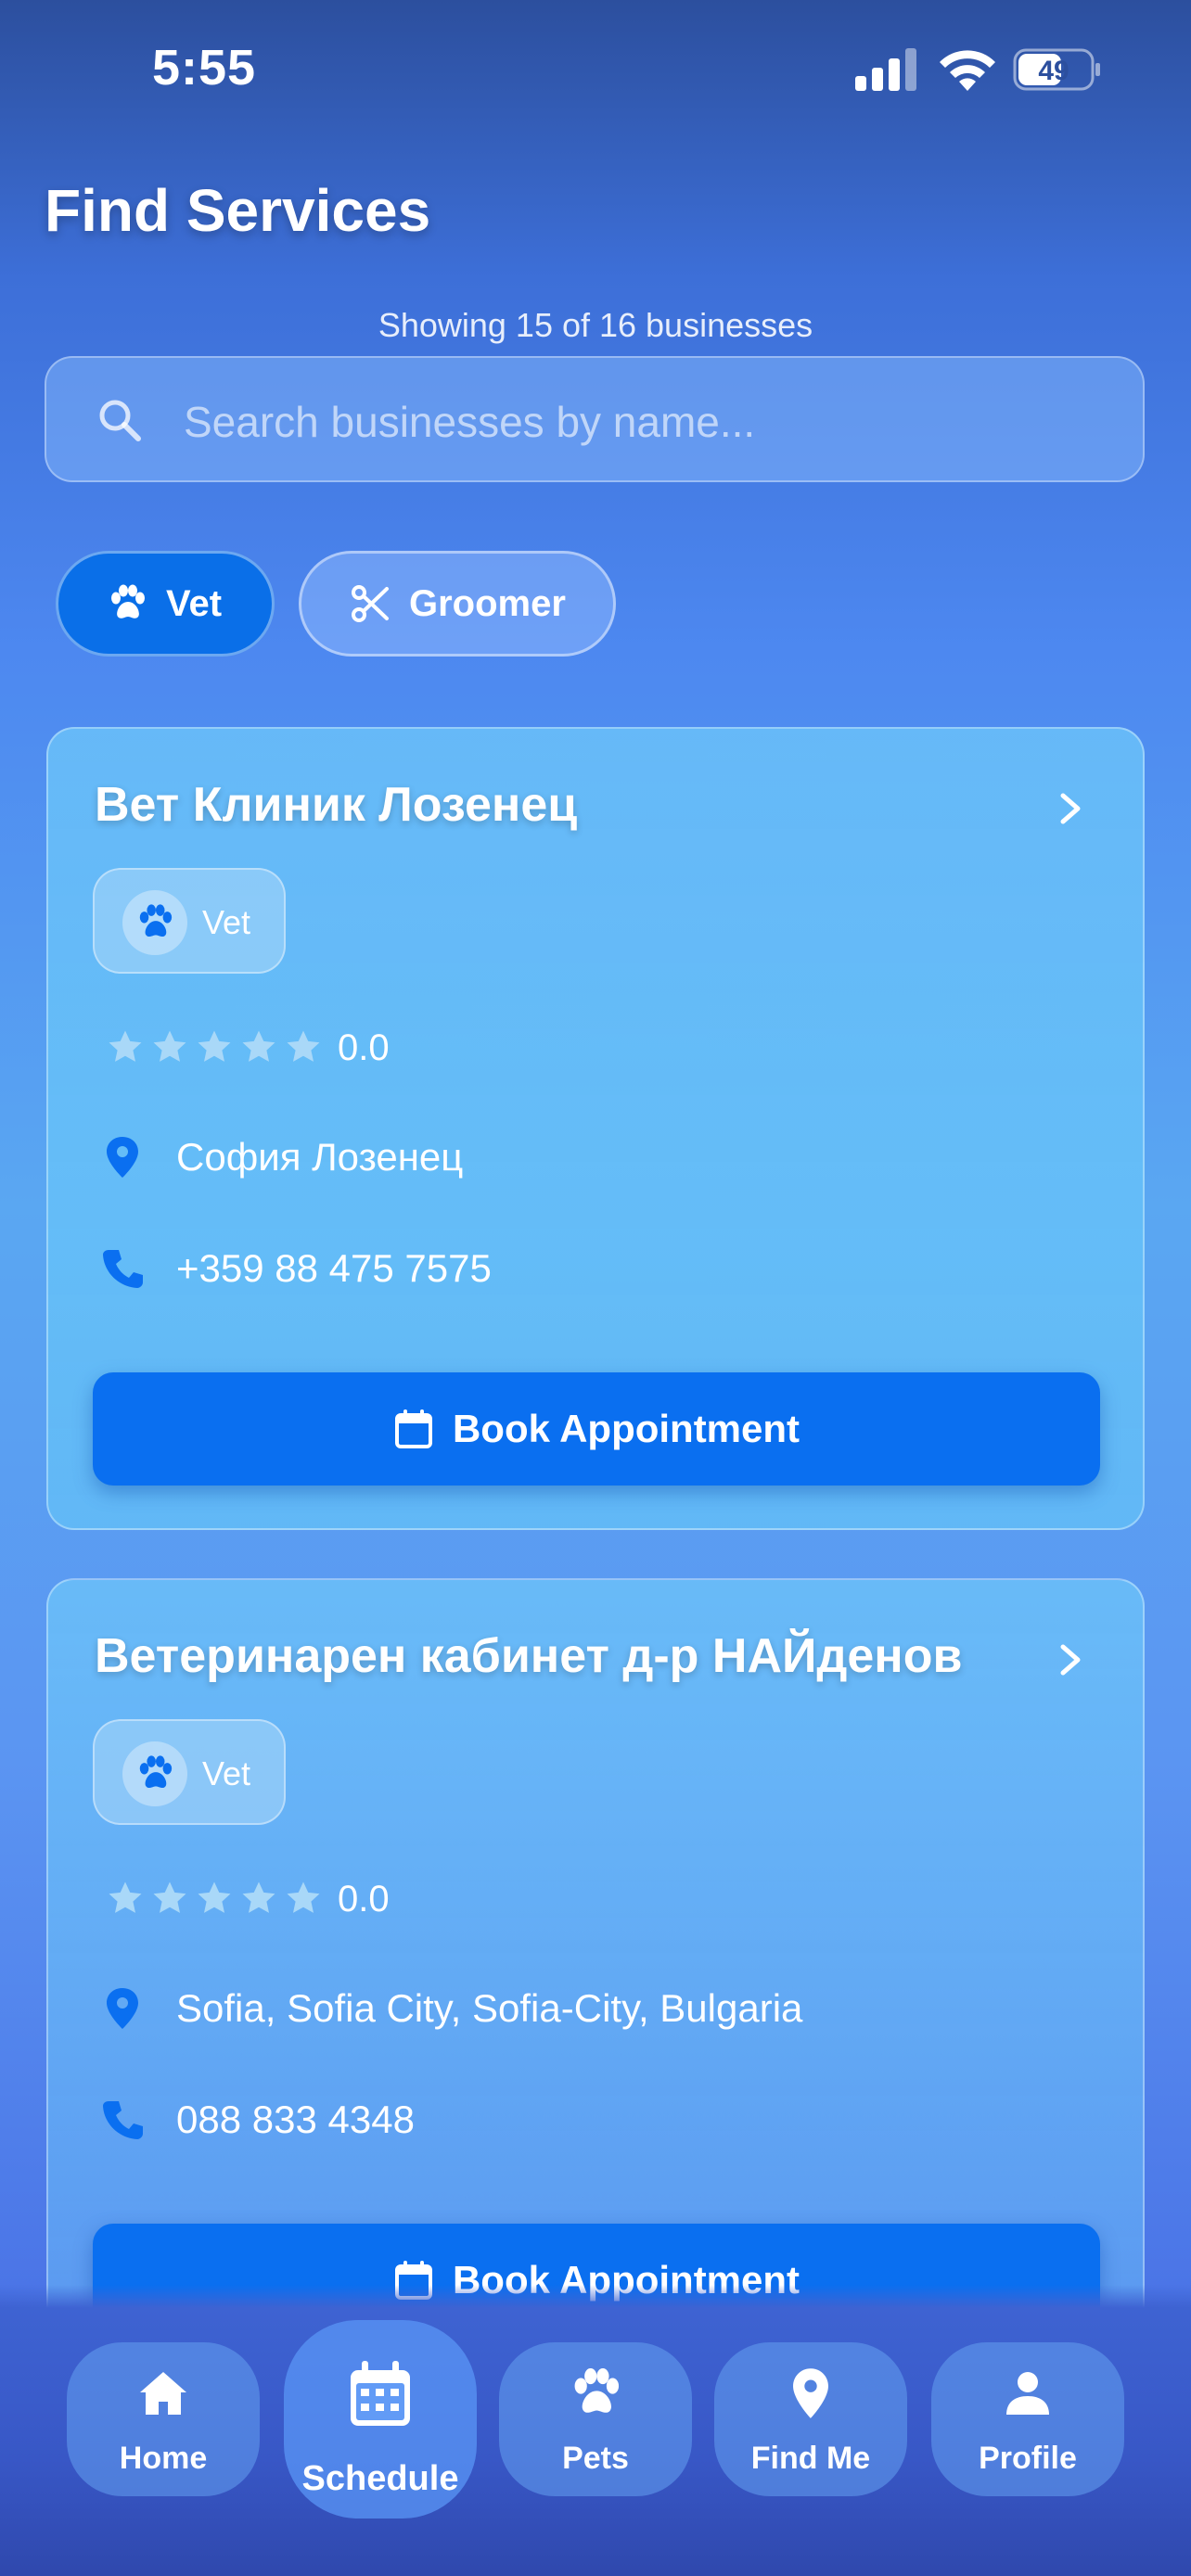 This screenshot has height=2576, width=1191. What do you see at coordinates (626, 1428) in the screenshot?
I see `book-appointment-label: Book Appointment` at bounding box center [626, 1428].